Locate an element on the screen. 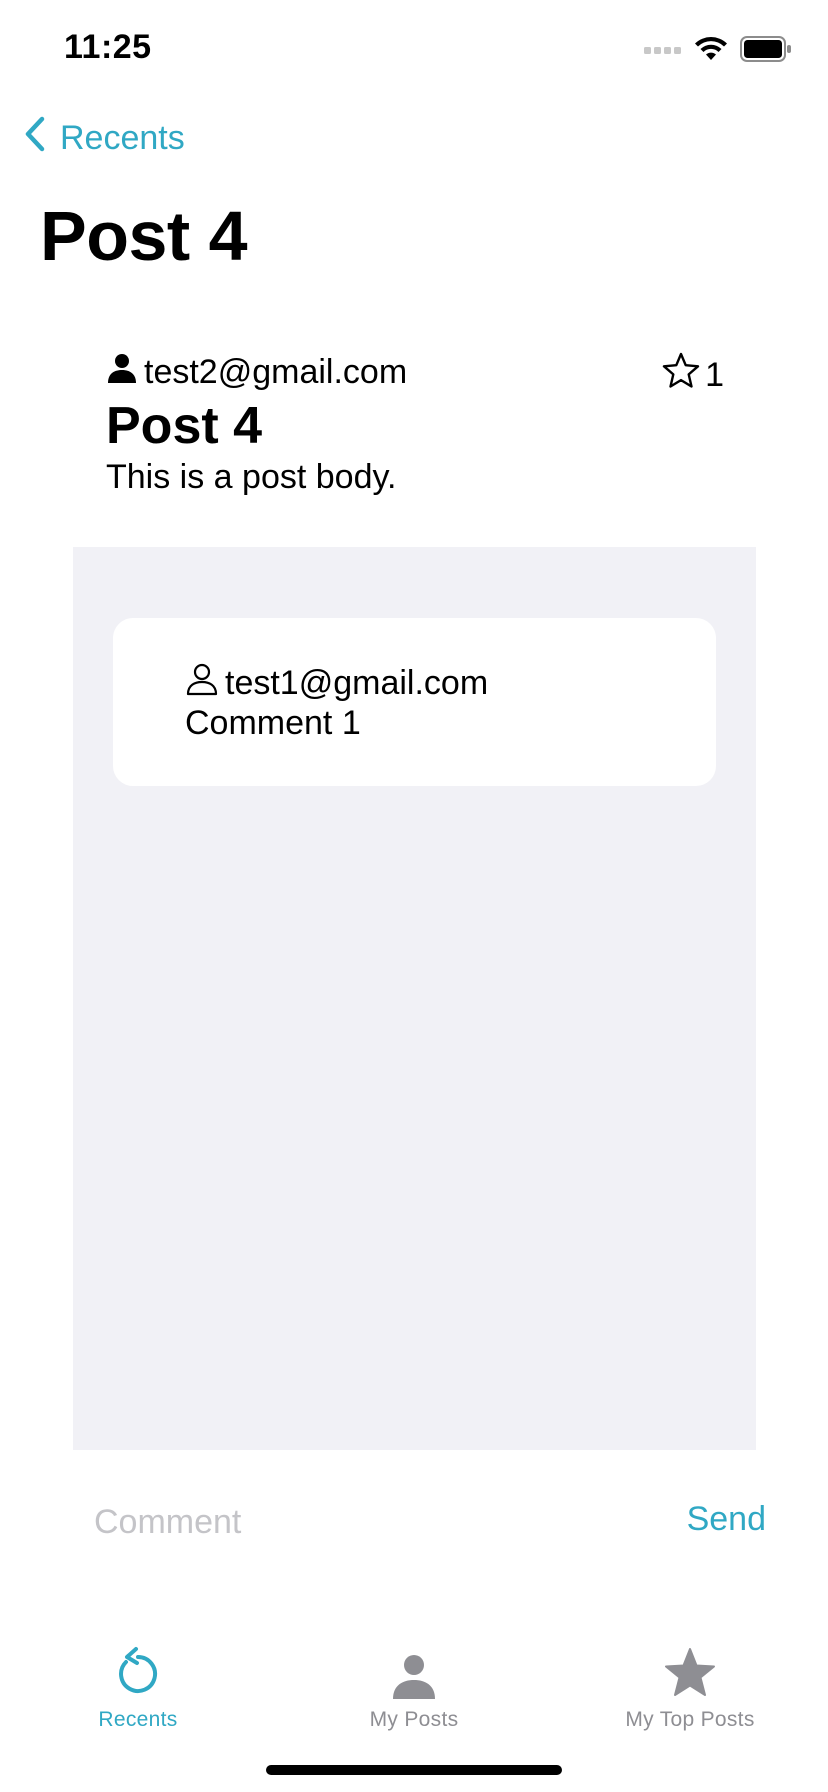  tab-label: My Top Posts is located at coordinates (690, 1719).